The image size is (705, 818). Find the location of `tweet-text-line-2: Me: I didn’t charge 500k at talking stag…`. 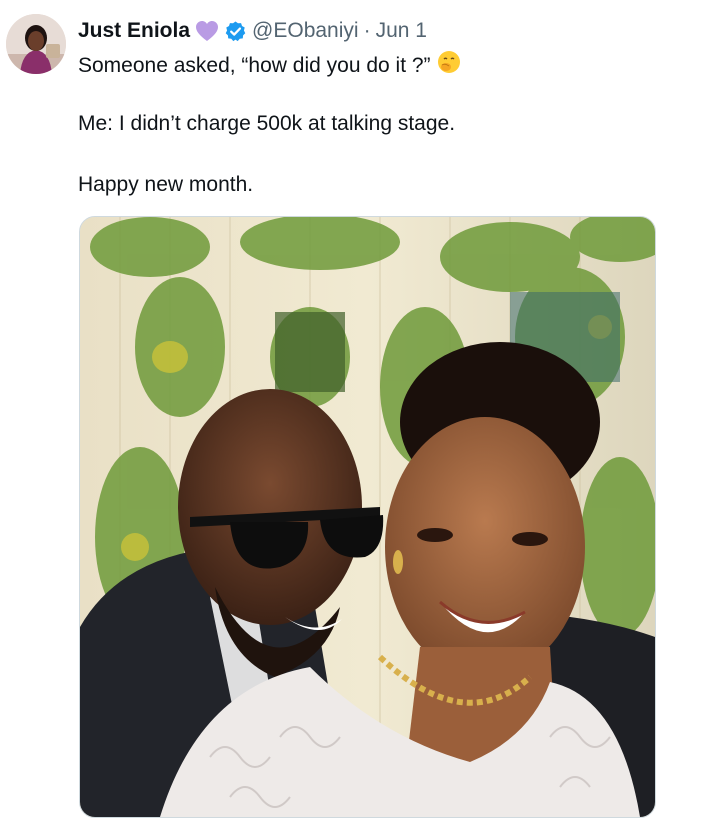

tweet-text-line-2: Me: I didn’t charge 500k at talking stag… is located at coordinates (267, 123).